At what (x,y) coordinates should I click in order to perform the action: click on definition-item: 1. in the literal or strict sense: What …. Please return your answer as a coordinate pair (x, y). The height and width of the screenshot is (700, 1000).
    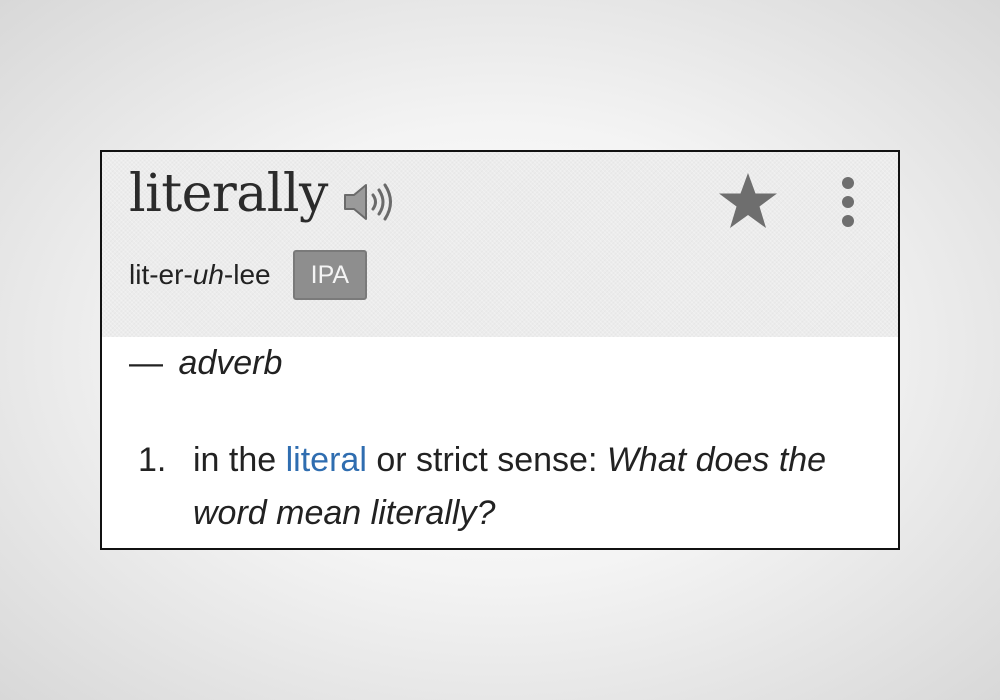
    Looking at the image, I should click on (510, 487).